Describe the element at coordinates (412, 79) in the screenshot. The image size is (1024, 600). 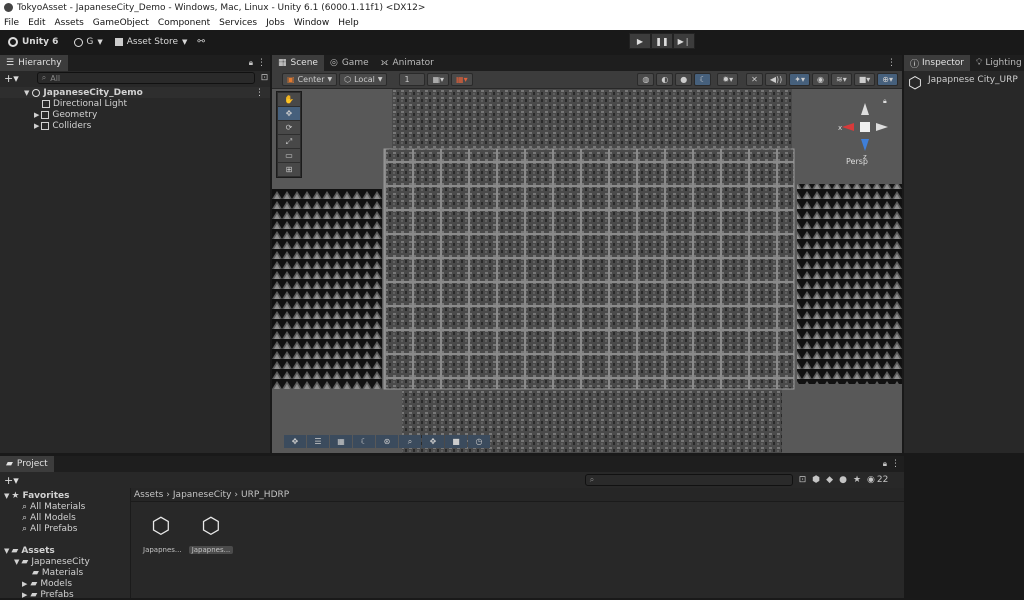
I see `snap-increment-field: 1` at that location.